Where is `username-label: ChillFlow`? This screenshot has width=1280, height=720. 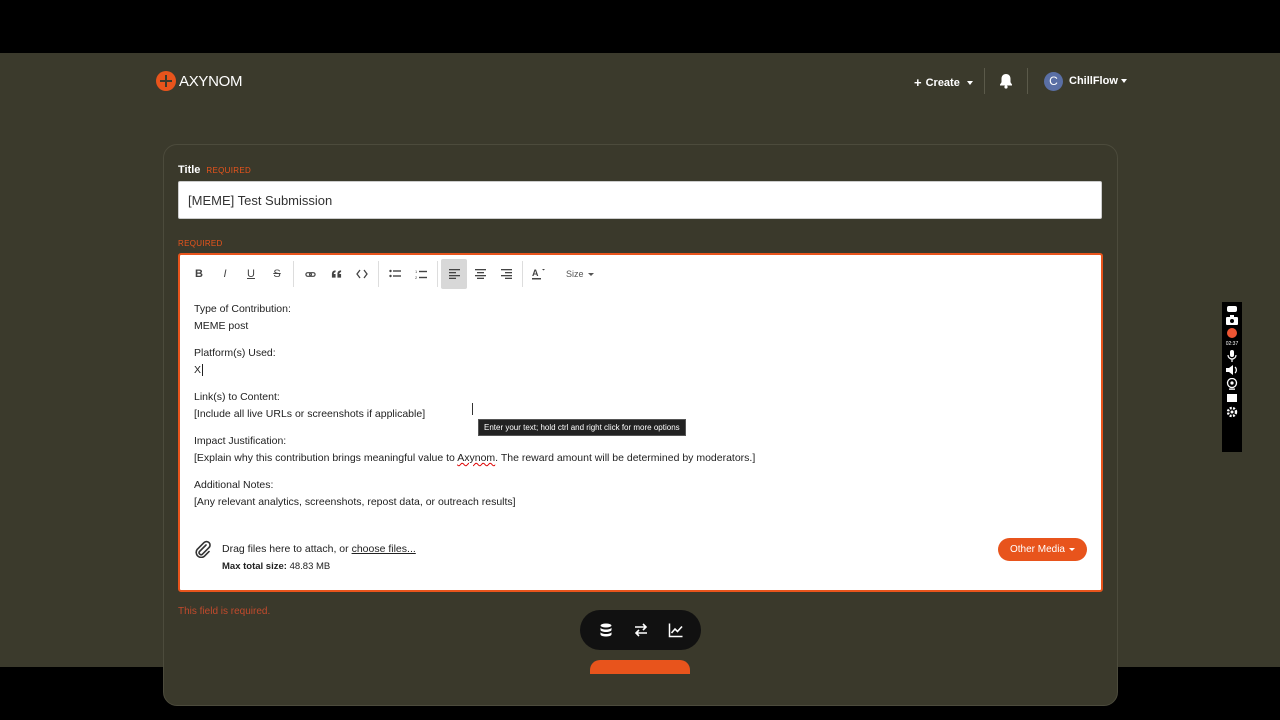 username-label: ChillFlow is located at coordinates (1093, 81).